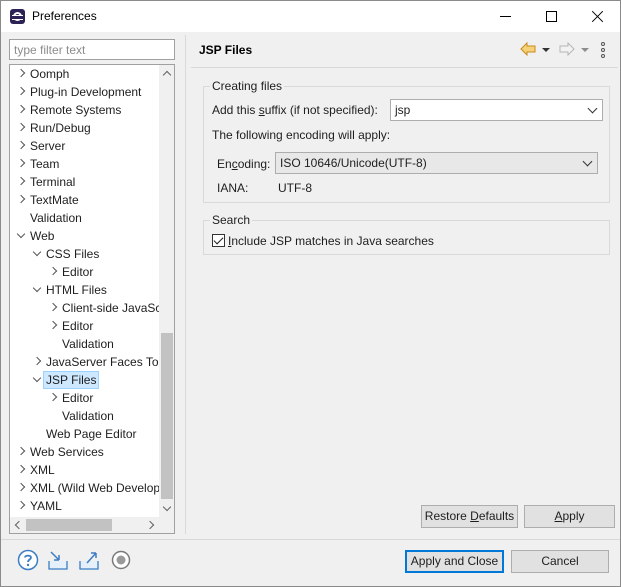 This screenshot has height=587, width=621. Describe the element at coordinates (89, 560) in the screenshot. I see `export-icon` at that location.